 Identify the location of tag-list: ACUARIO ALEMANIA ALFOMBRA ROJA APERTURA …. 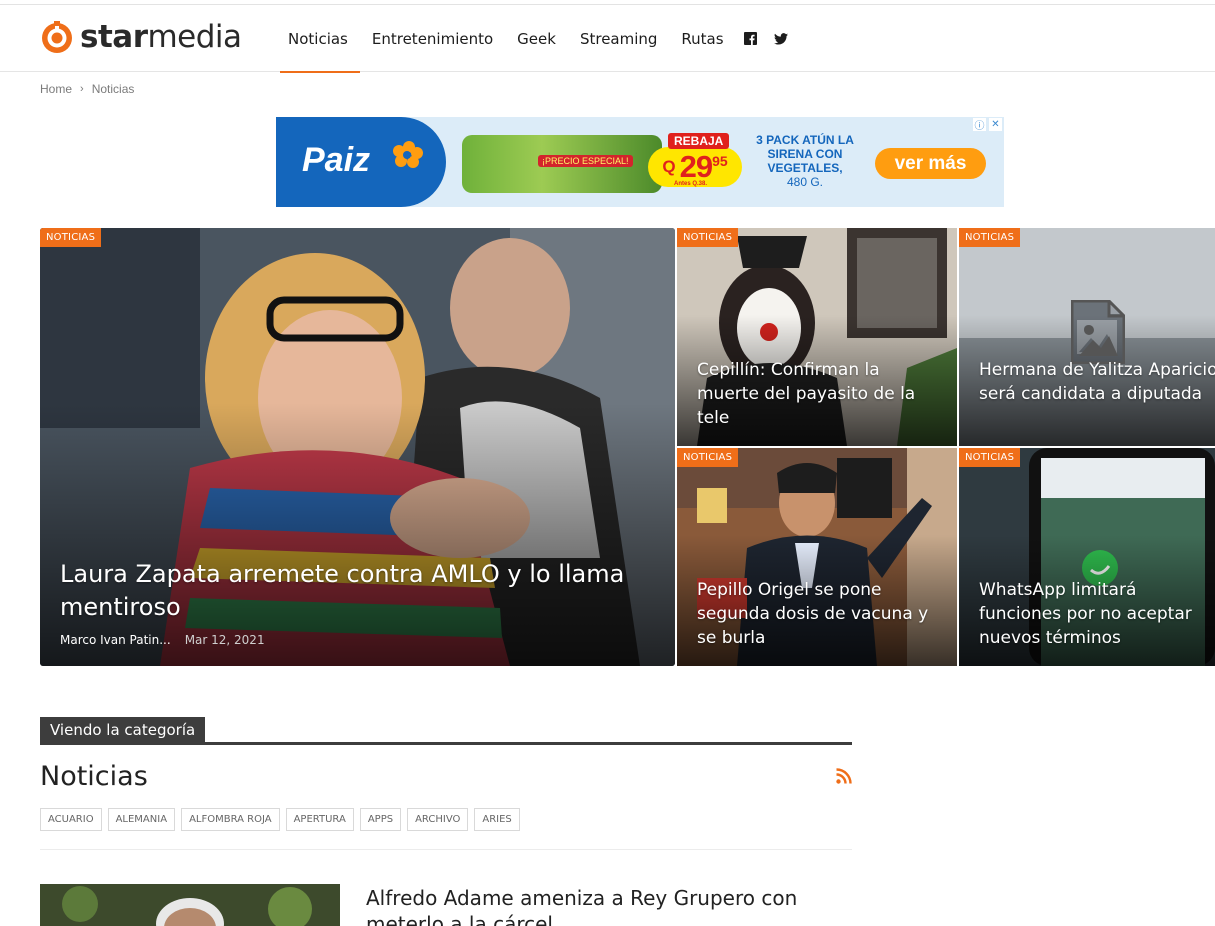
(280, 819).